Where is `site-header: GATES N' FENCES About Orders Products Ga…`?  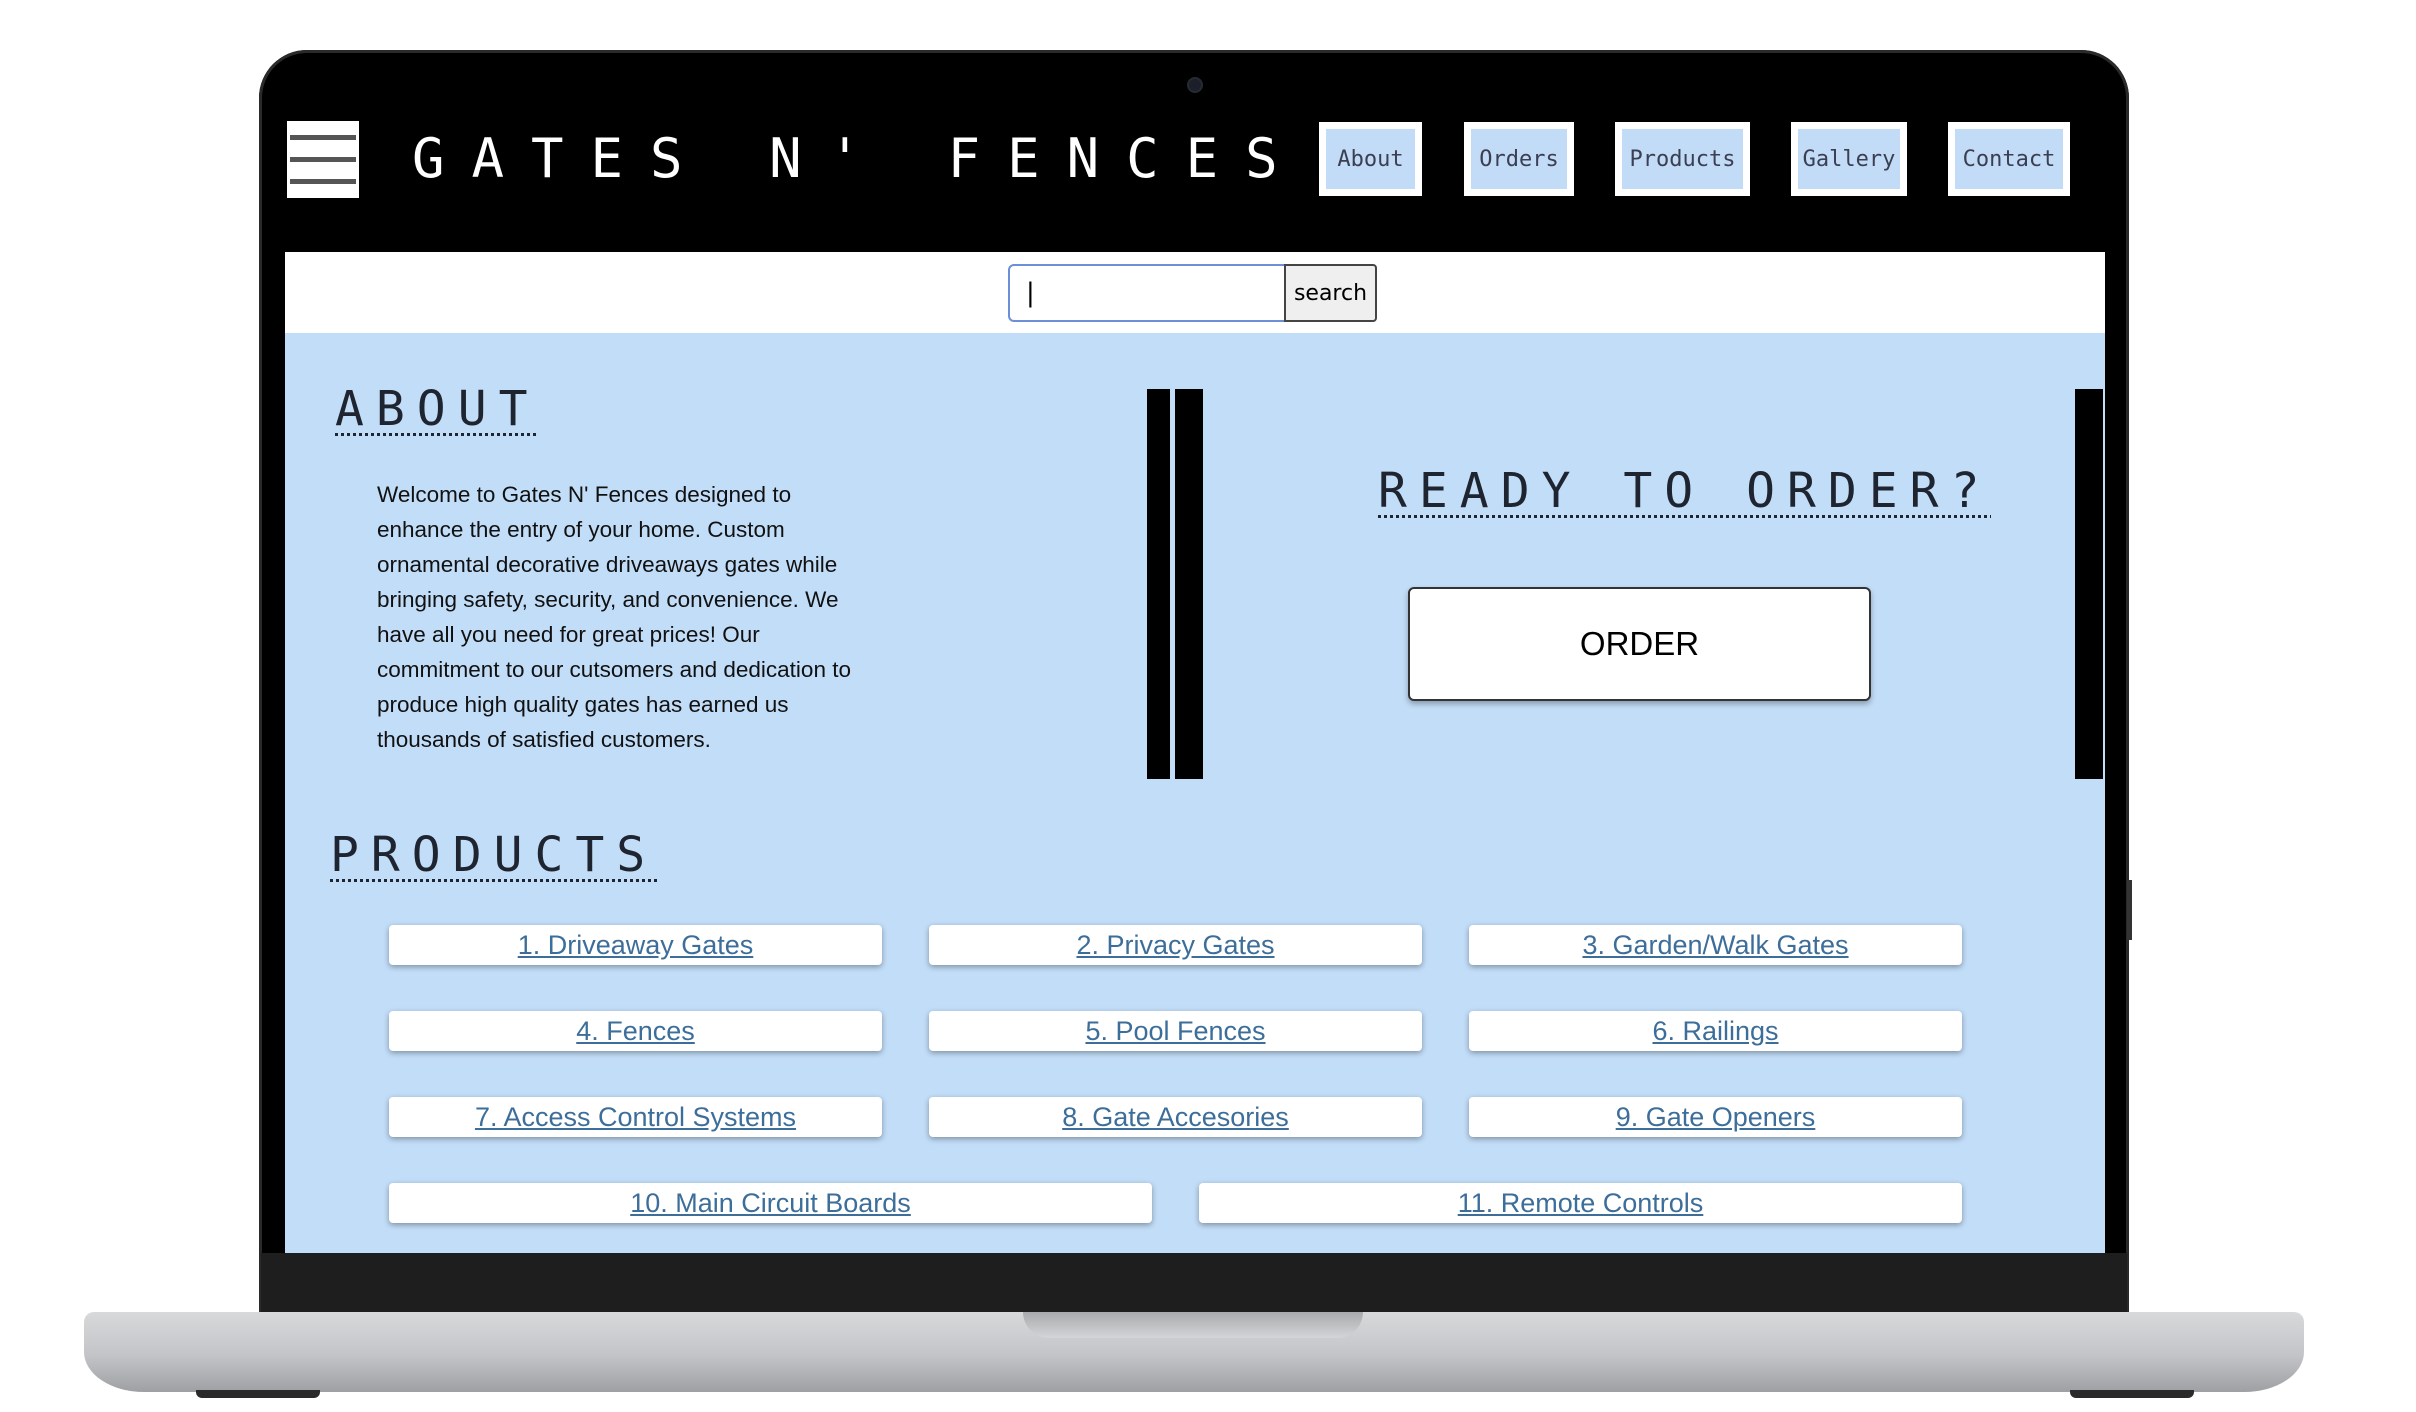
site-header: GATES N' FENCES About Orders Products Ga… is located at coordinates (1195, 176).